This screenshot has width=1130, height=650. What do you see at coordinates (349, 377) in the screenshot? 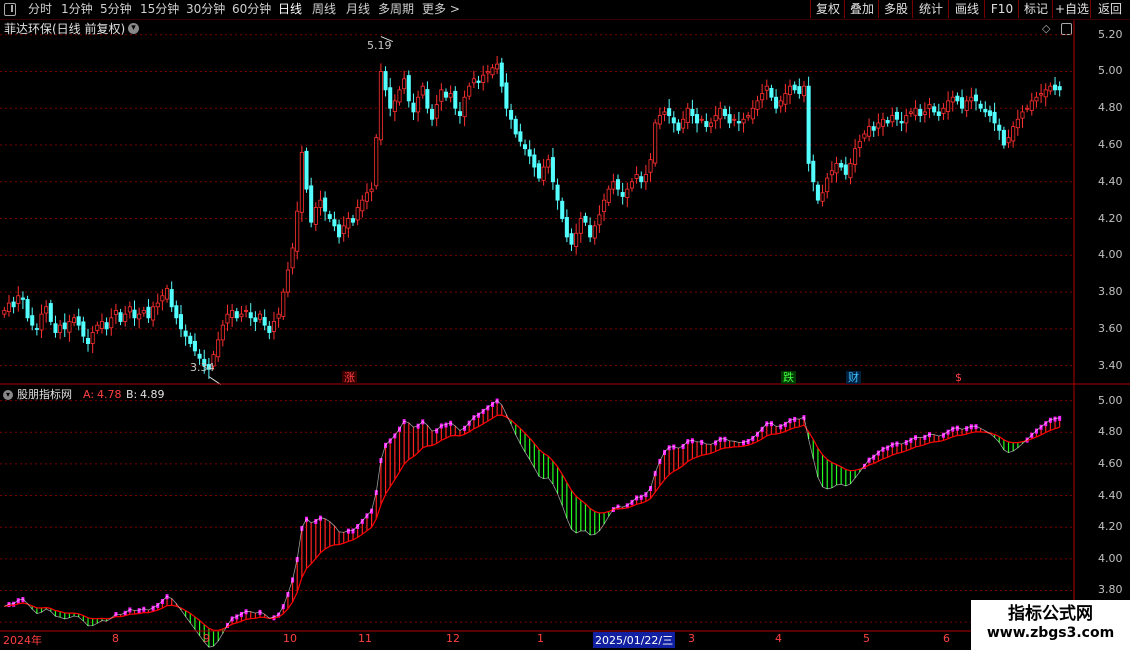
I see `marker-rise: 涨` at bounding box center [349, 377].